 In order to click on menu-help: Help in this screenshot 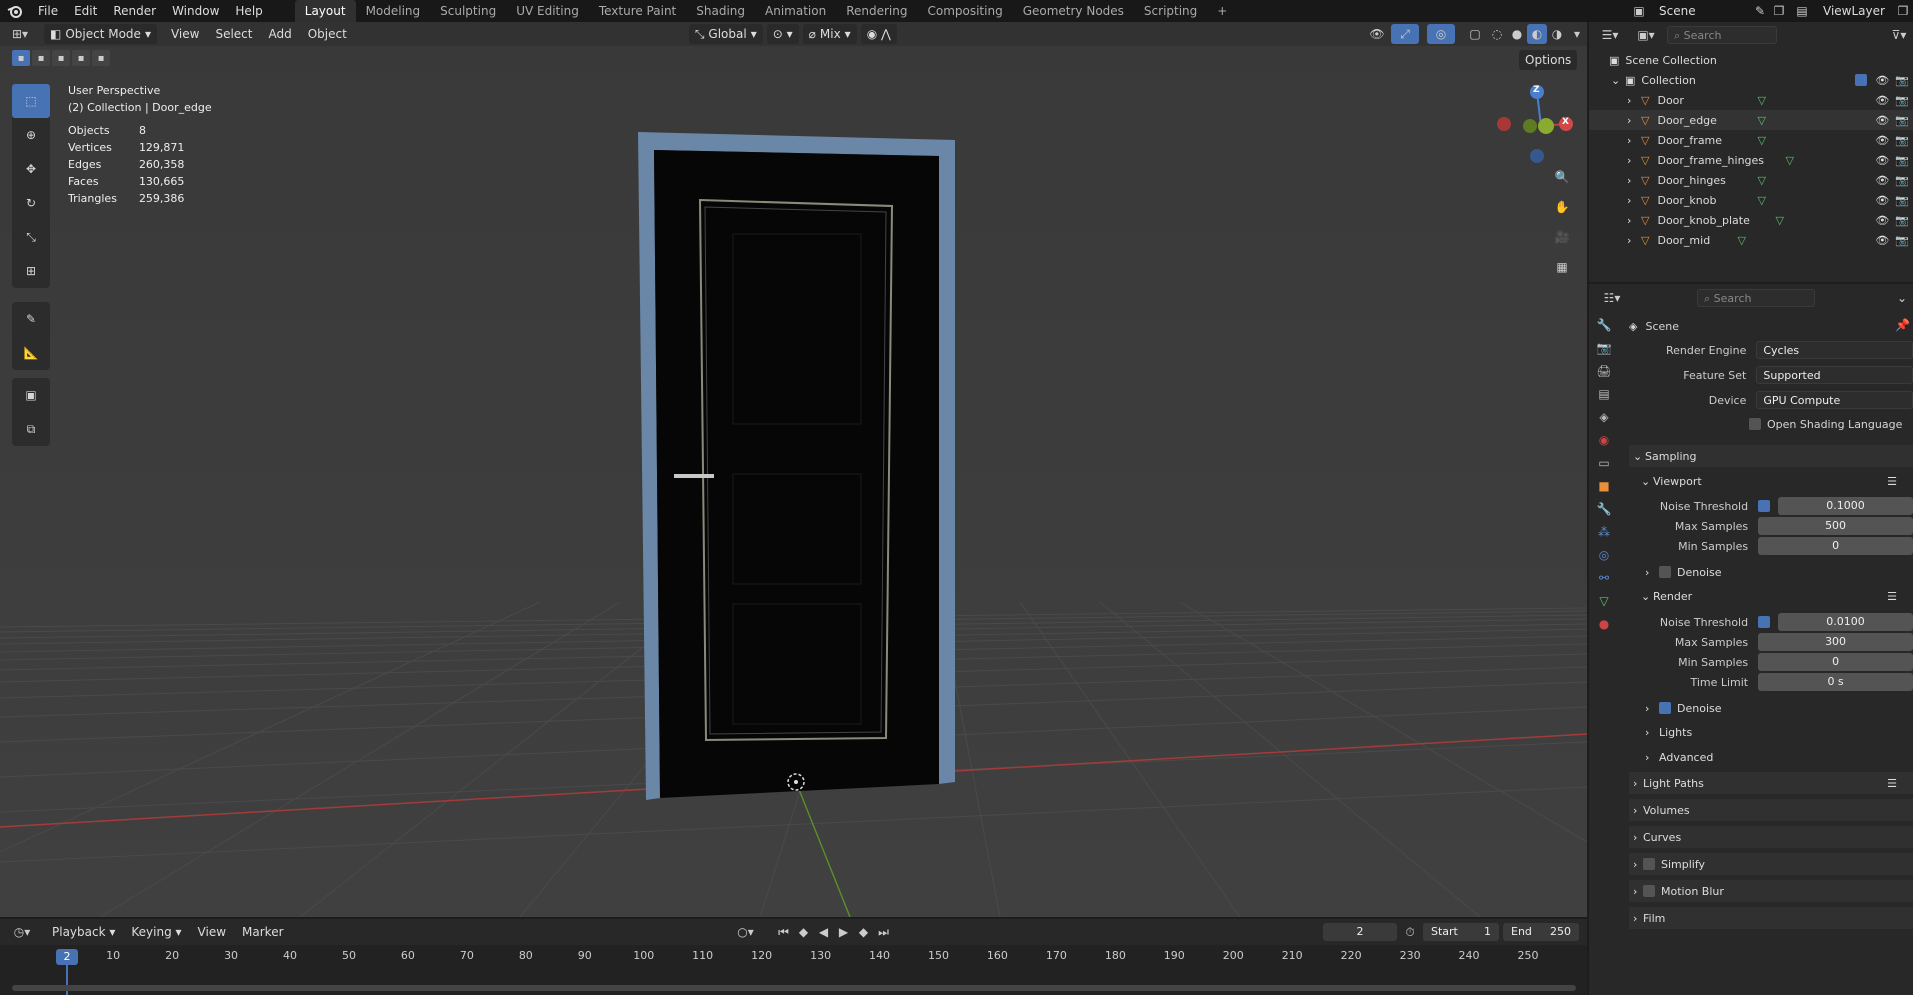, I will do `click(248, 11)`.